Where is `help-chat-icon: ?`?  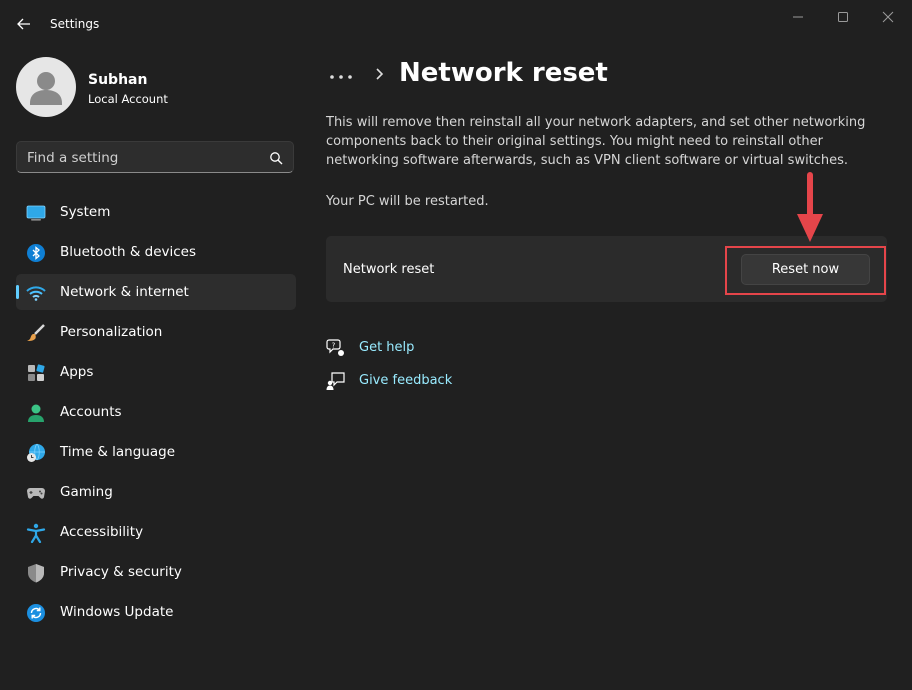 help-chat-icon: ? is located at coordinates (336, 348).